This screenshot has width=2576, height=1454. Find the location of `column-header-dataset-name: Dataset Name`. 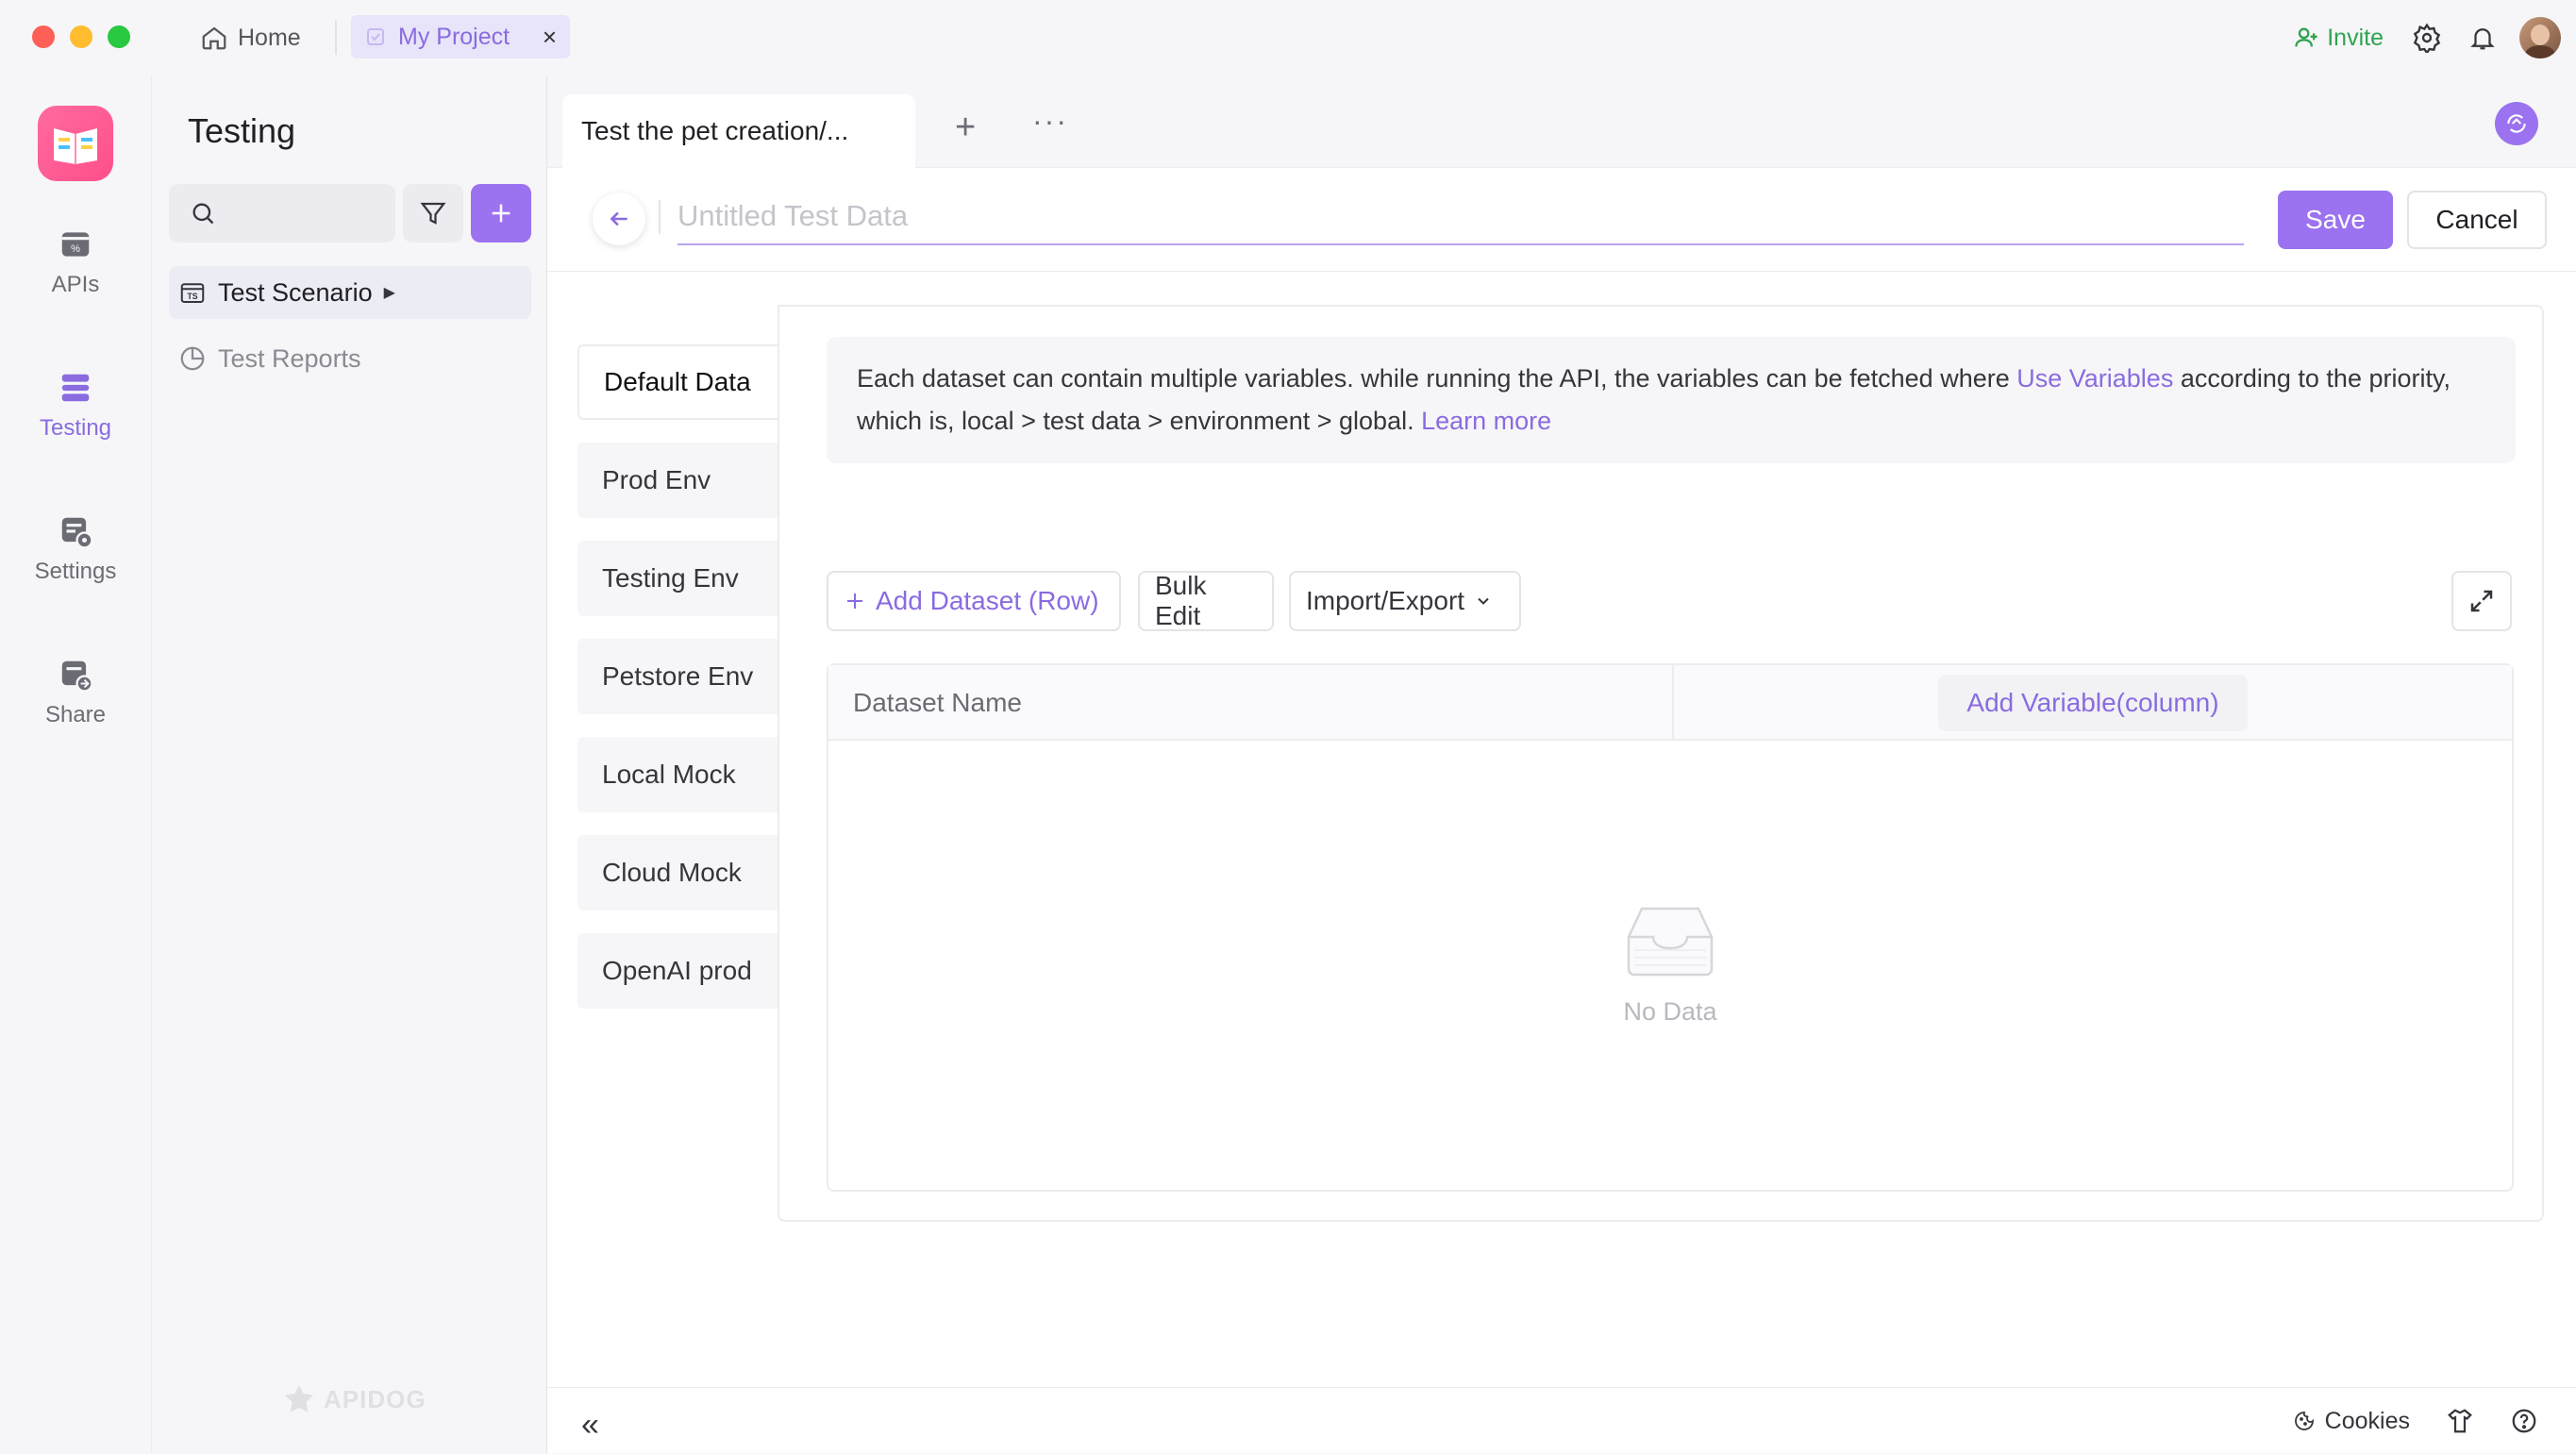

column-header-dataset-name: Dataset Name is located at coordinates (937, 702).